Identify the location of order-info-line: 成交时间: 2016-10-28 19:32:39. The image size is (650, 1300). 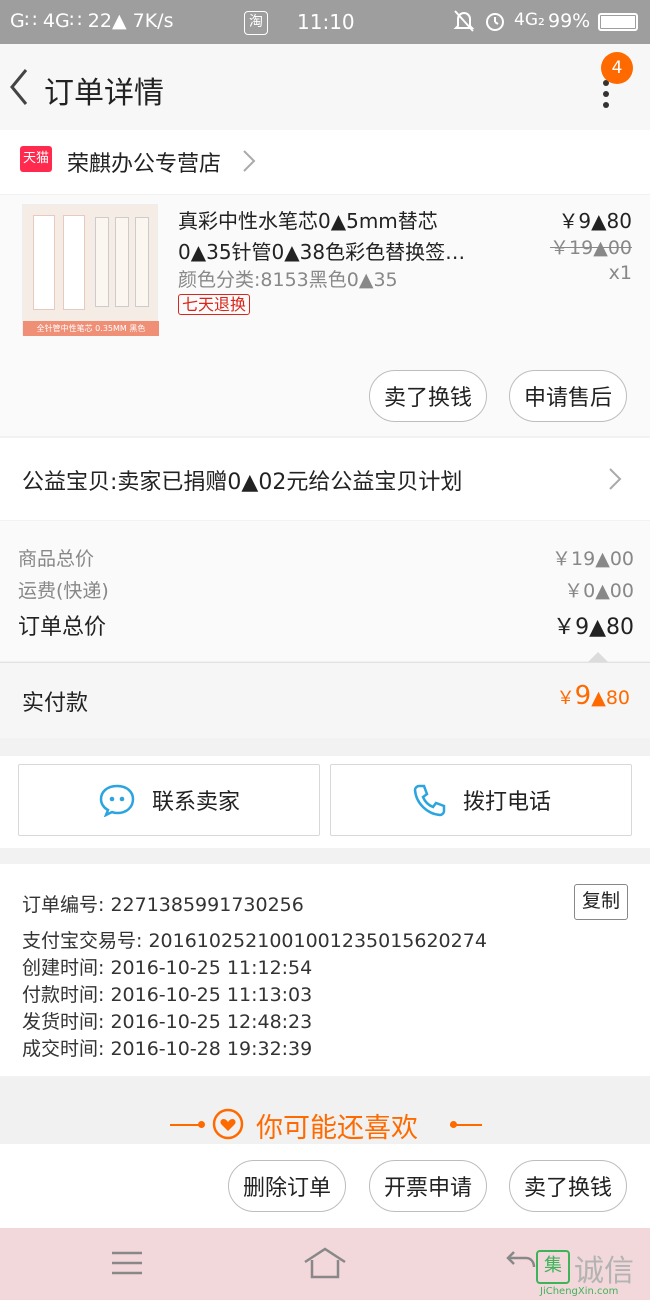
(167, 1049).